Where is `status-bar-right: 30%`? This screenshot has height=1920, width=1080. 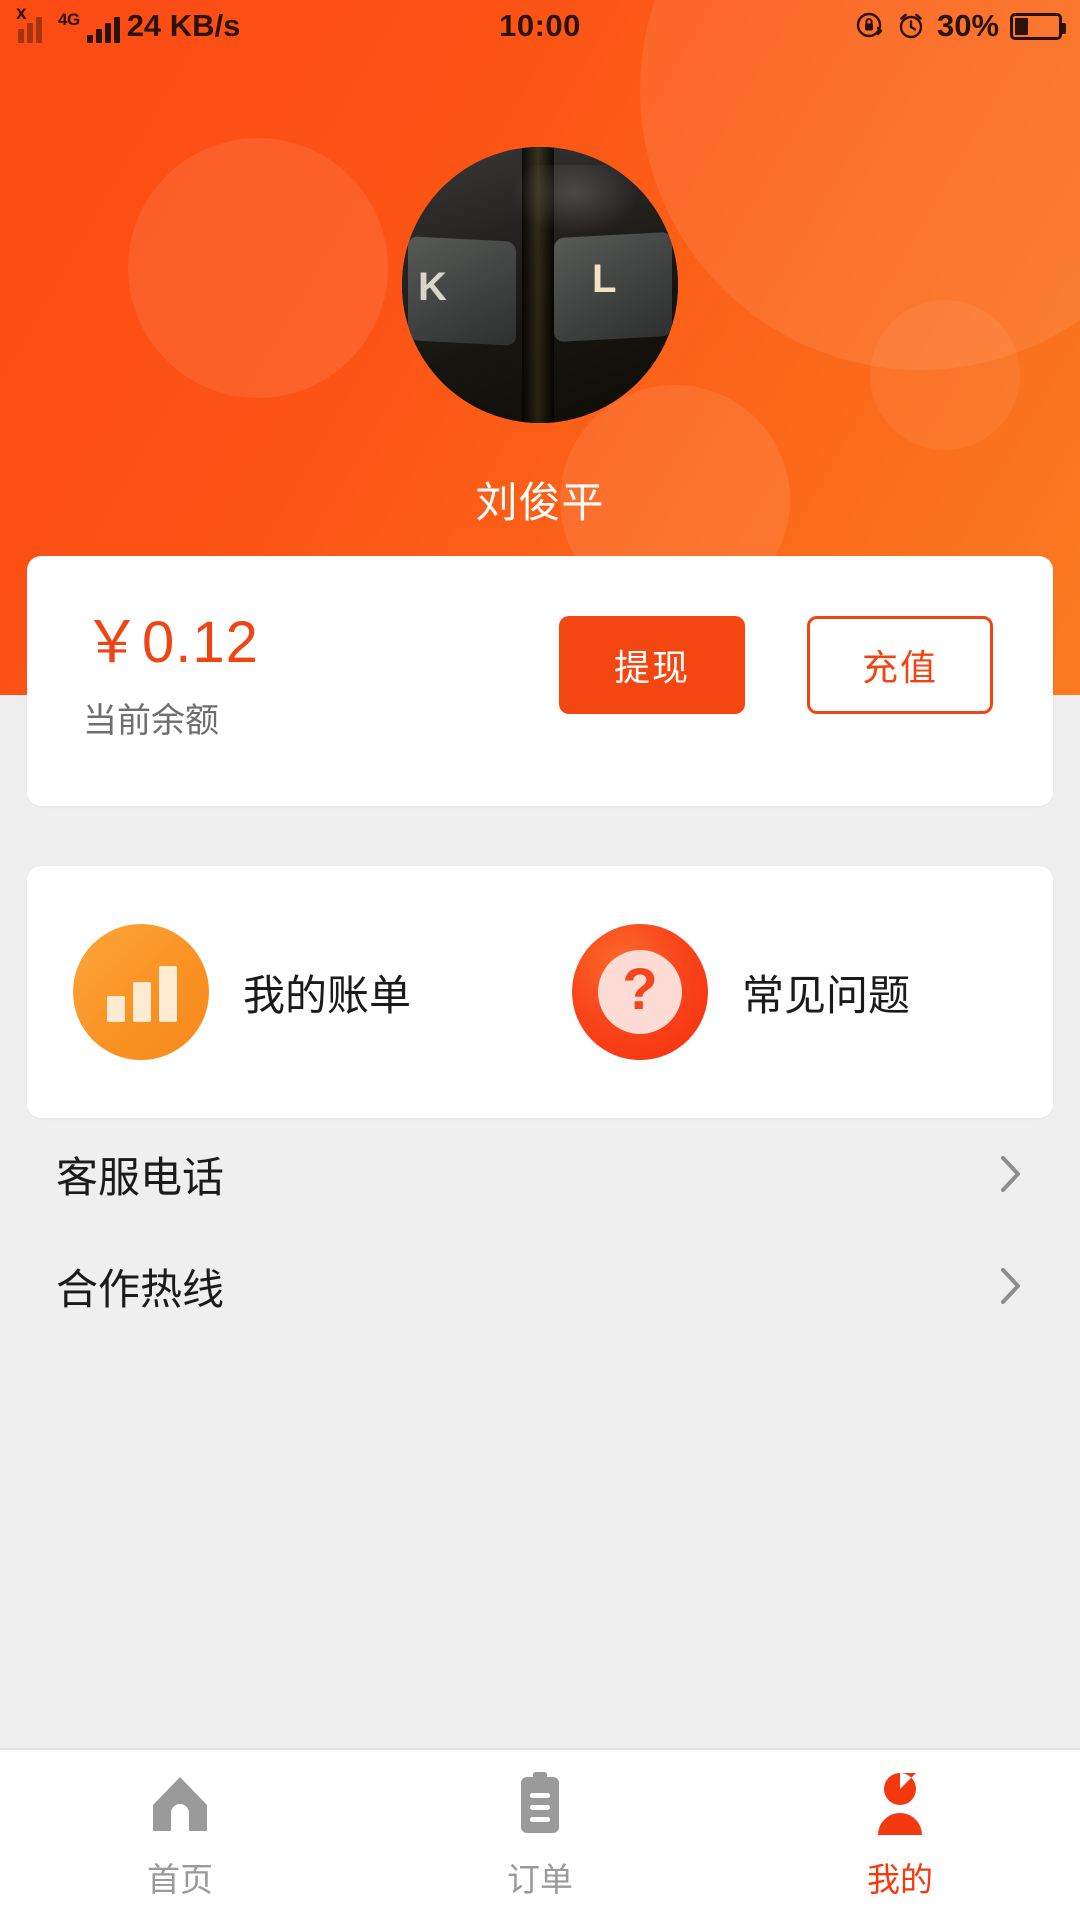 status-bar-right: 30% is located at coordinates (824, 26).